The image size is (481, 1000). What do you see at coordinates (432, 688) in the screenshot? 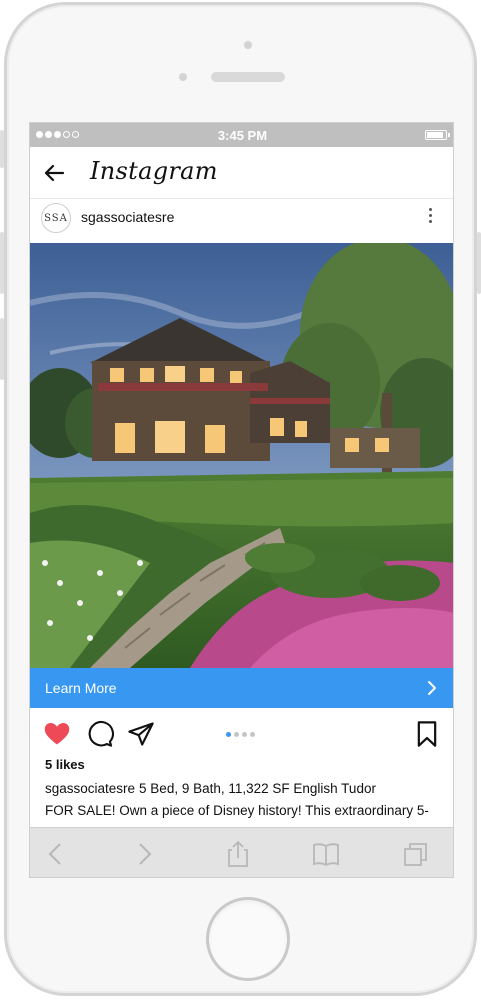
I see `chevron-right-icon` at bounding box center [432, 688].